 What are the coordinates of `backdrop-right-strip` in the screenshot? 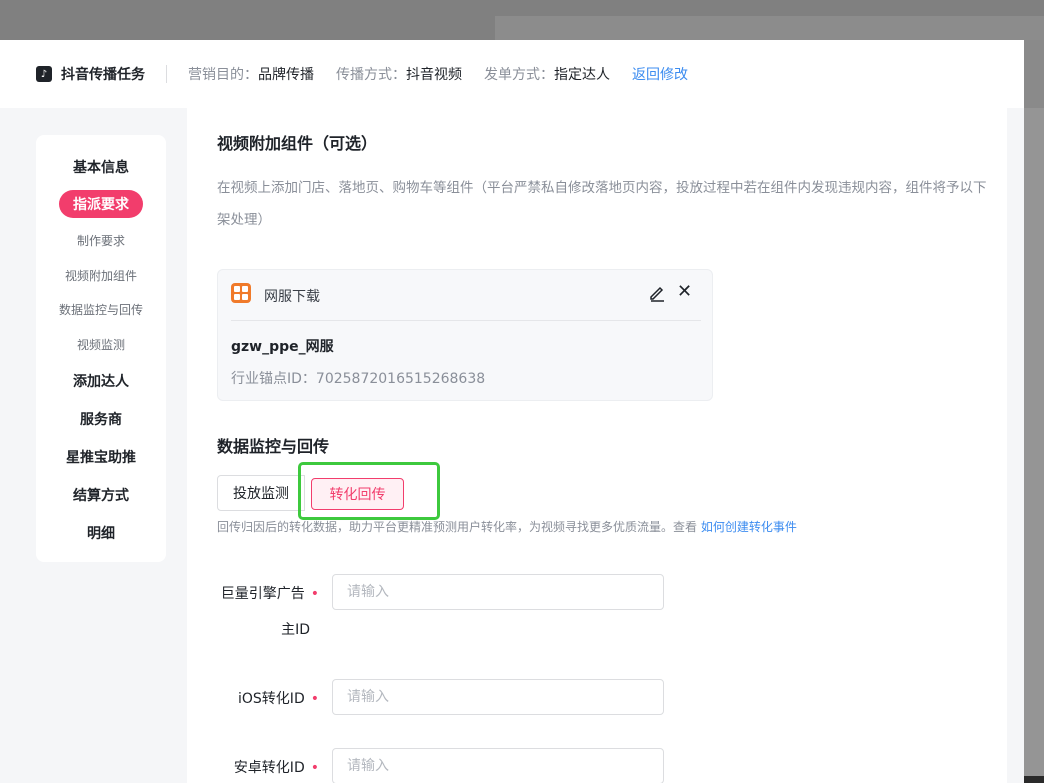 It's located at (1034, 445).